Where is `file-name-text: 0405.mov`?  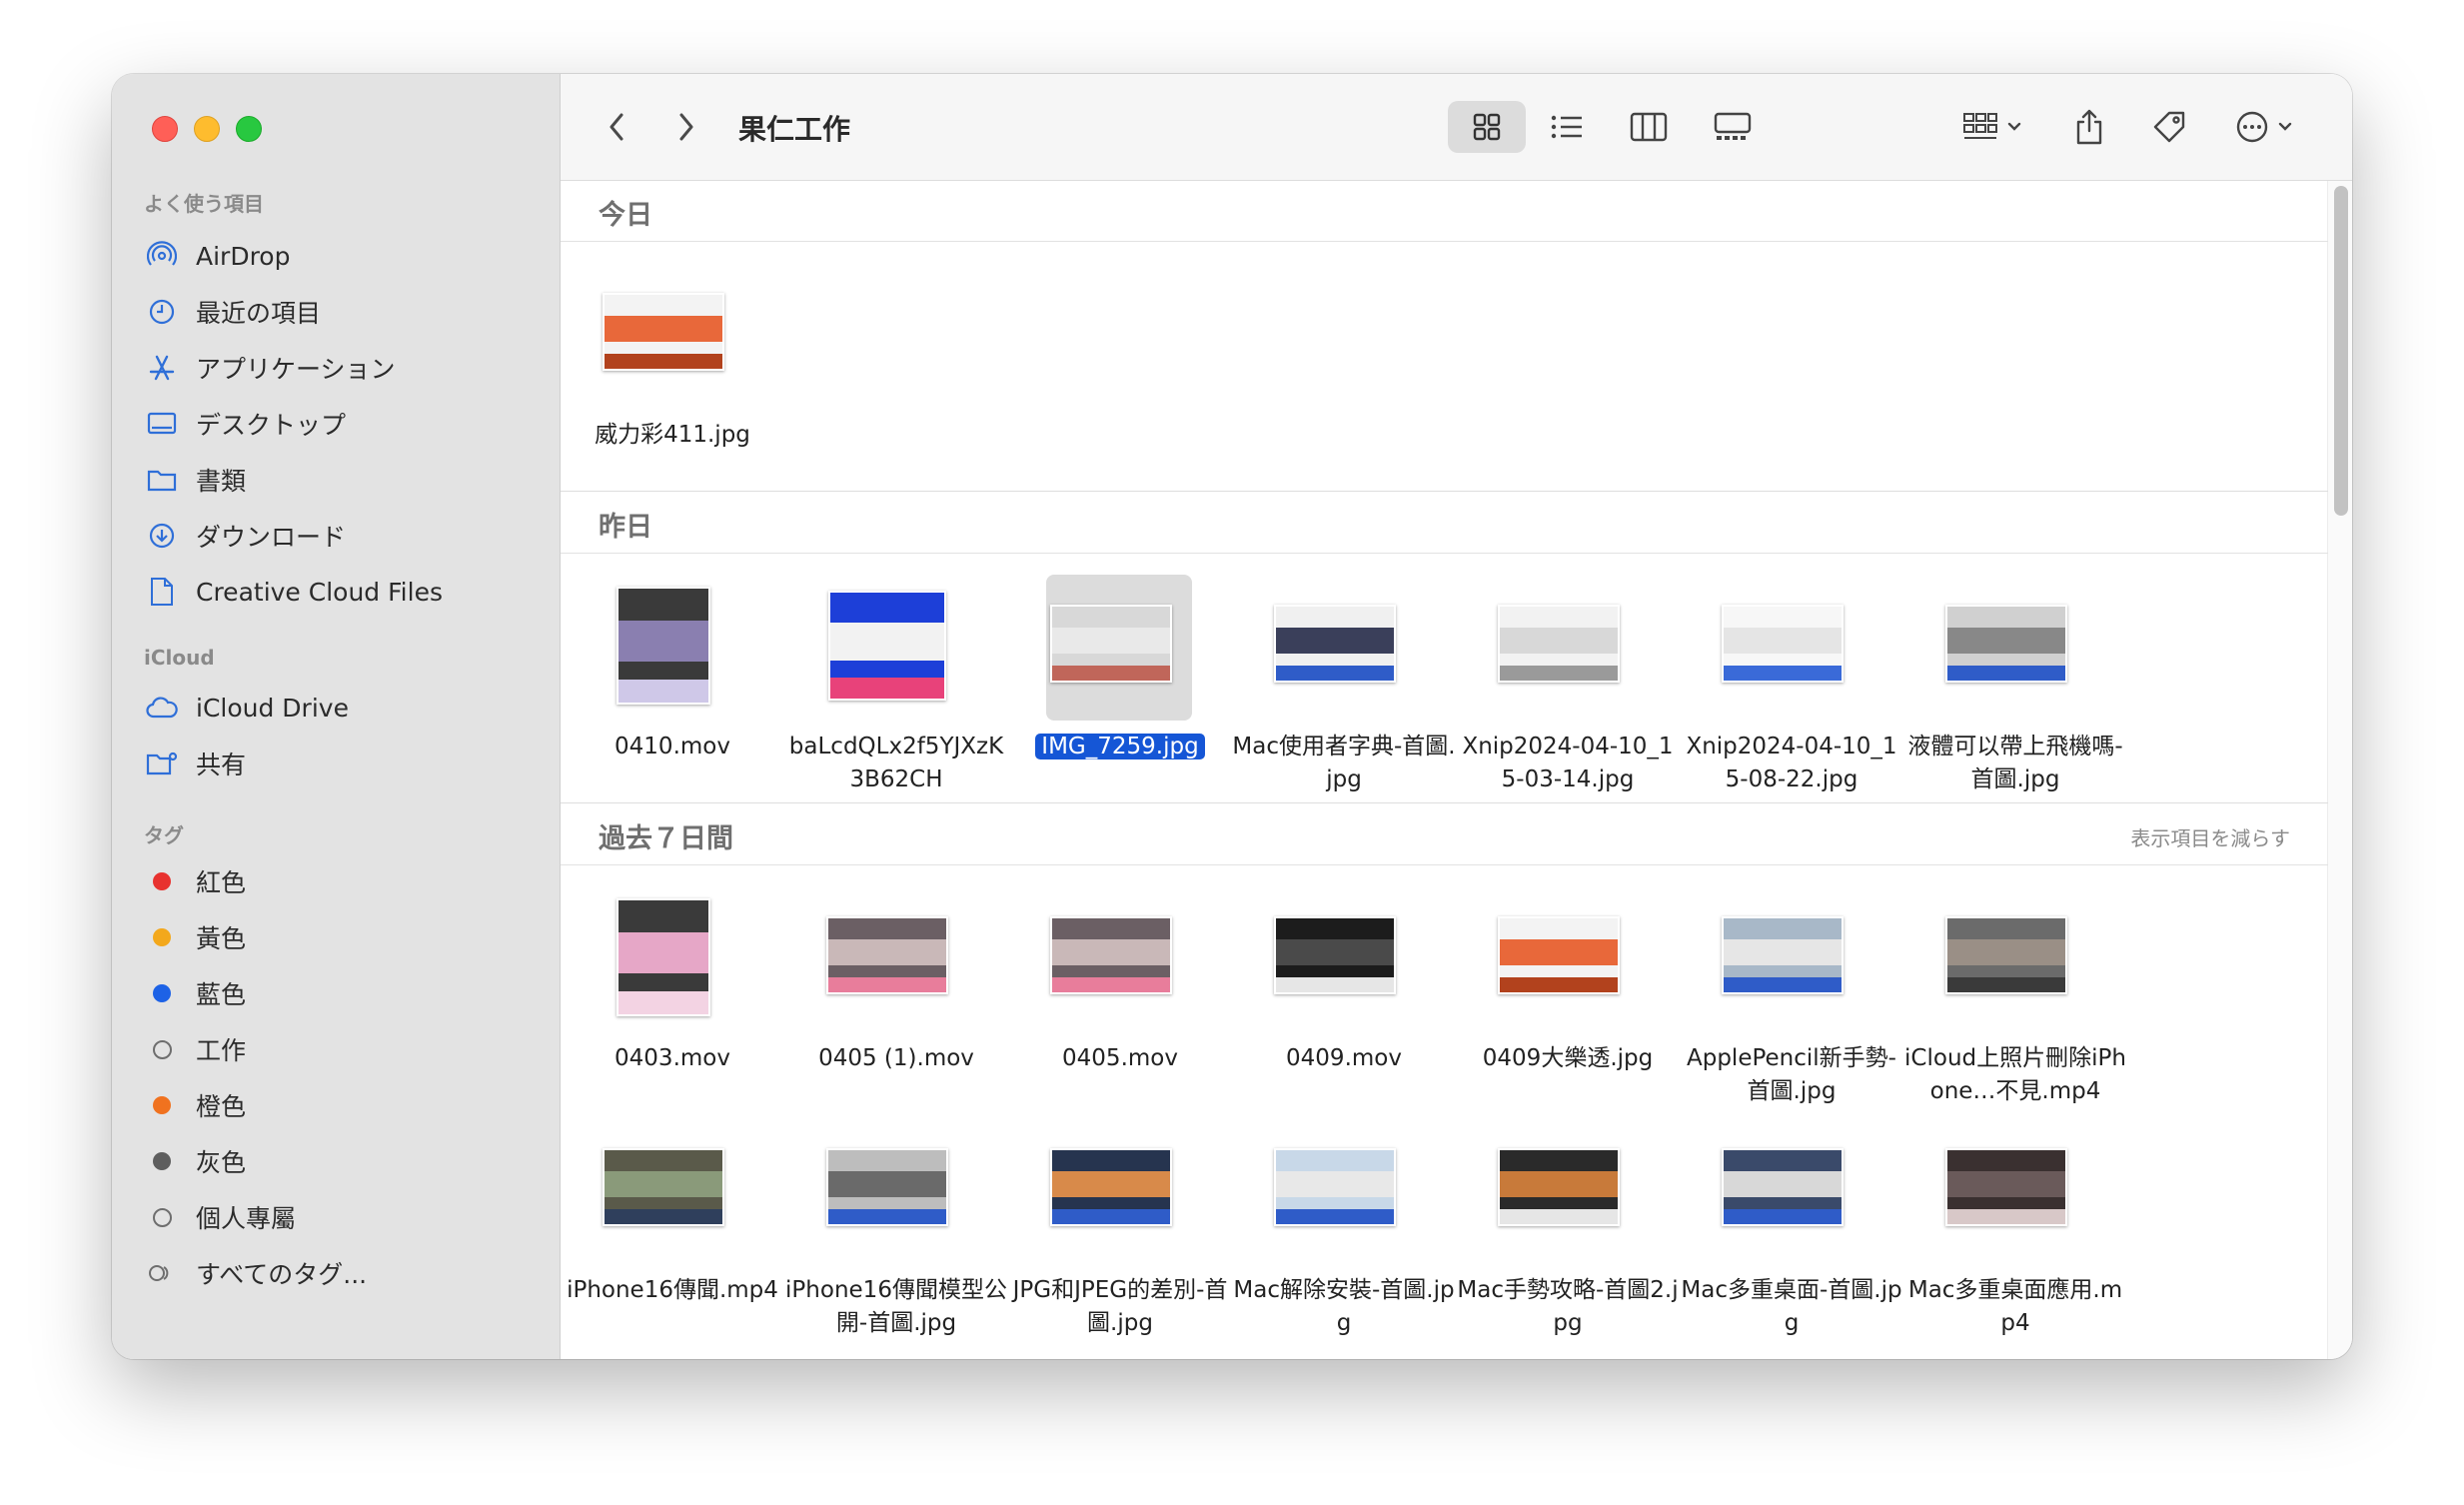 file-name-text: 0405.mov is located at coordinates (1120, 1058).